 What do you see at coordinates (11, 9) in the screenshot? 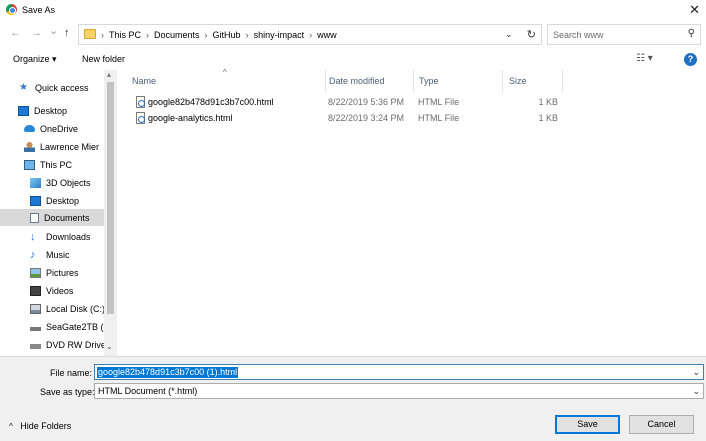
I see `chrome-app-icon` at bounding box center [11, 9].